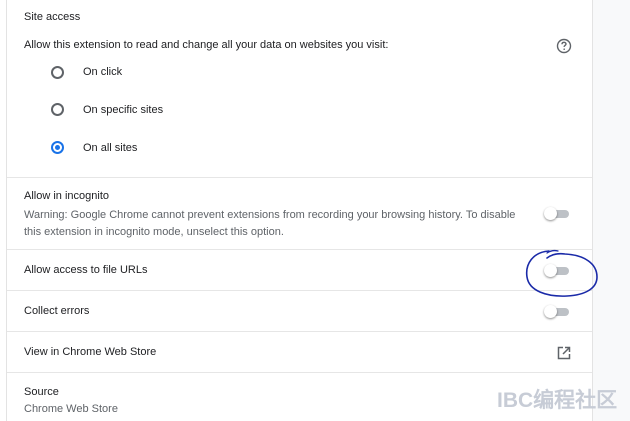 This screenshot has width=630, height=421. What do you see at coordinates (57, 147) in the screenshot?
I see `radio-on-all-sites` at bounding box center [57, 147].